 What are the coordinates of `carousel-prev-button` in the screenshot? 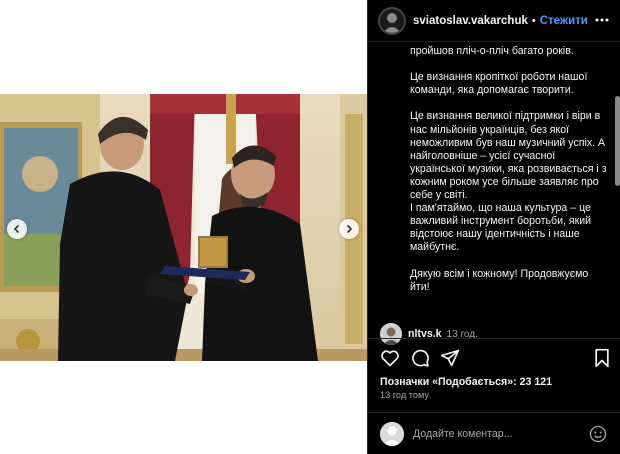 It's located at (17, 229).